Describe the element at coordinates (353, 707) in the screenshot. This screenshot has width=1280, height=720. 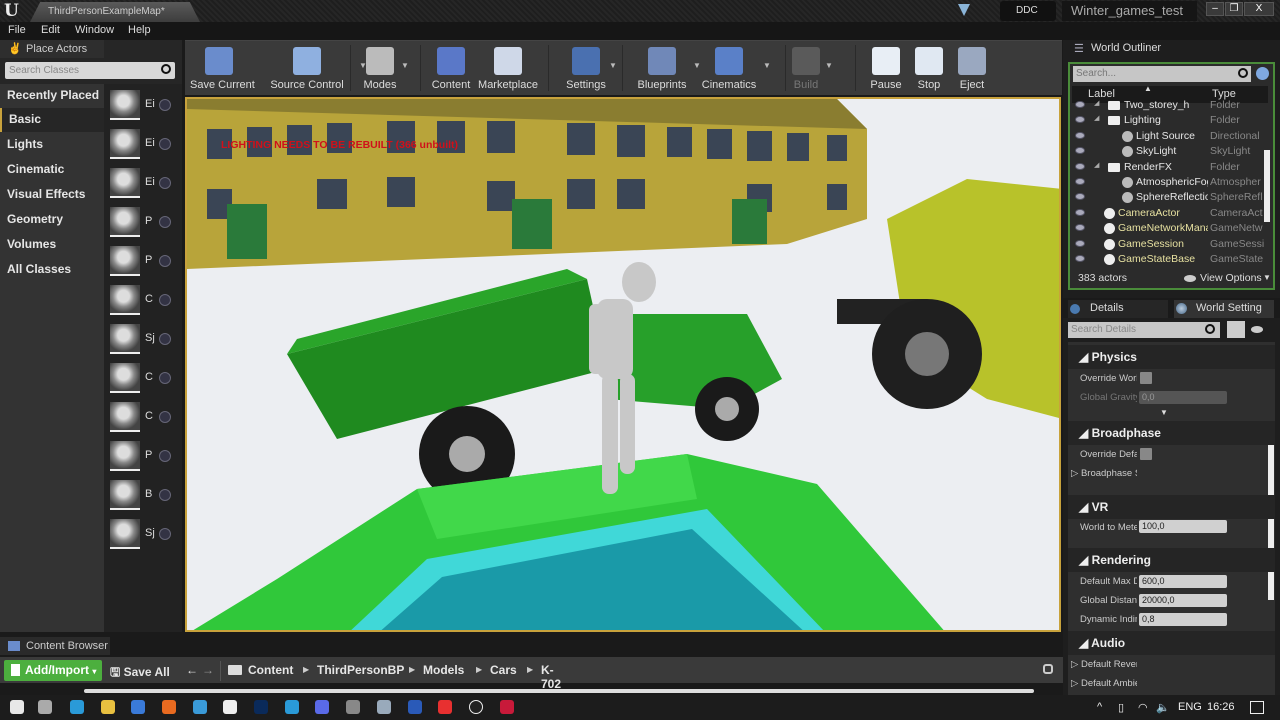
I see `calculator-icon` at that location.